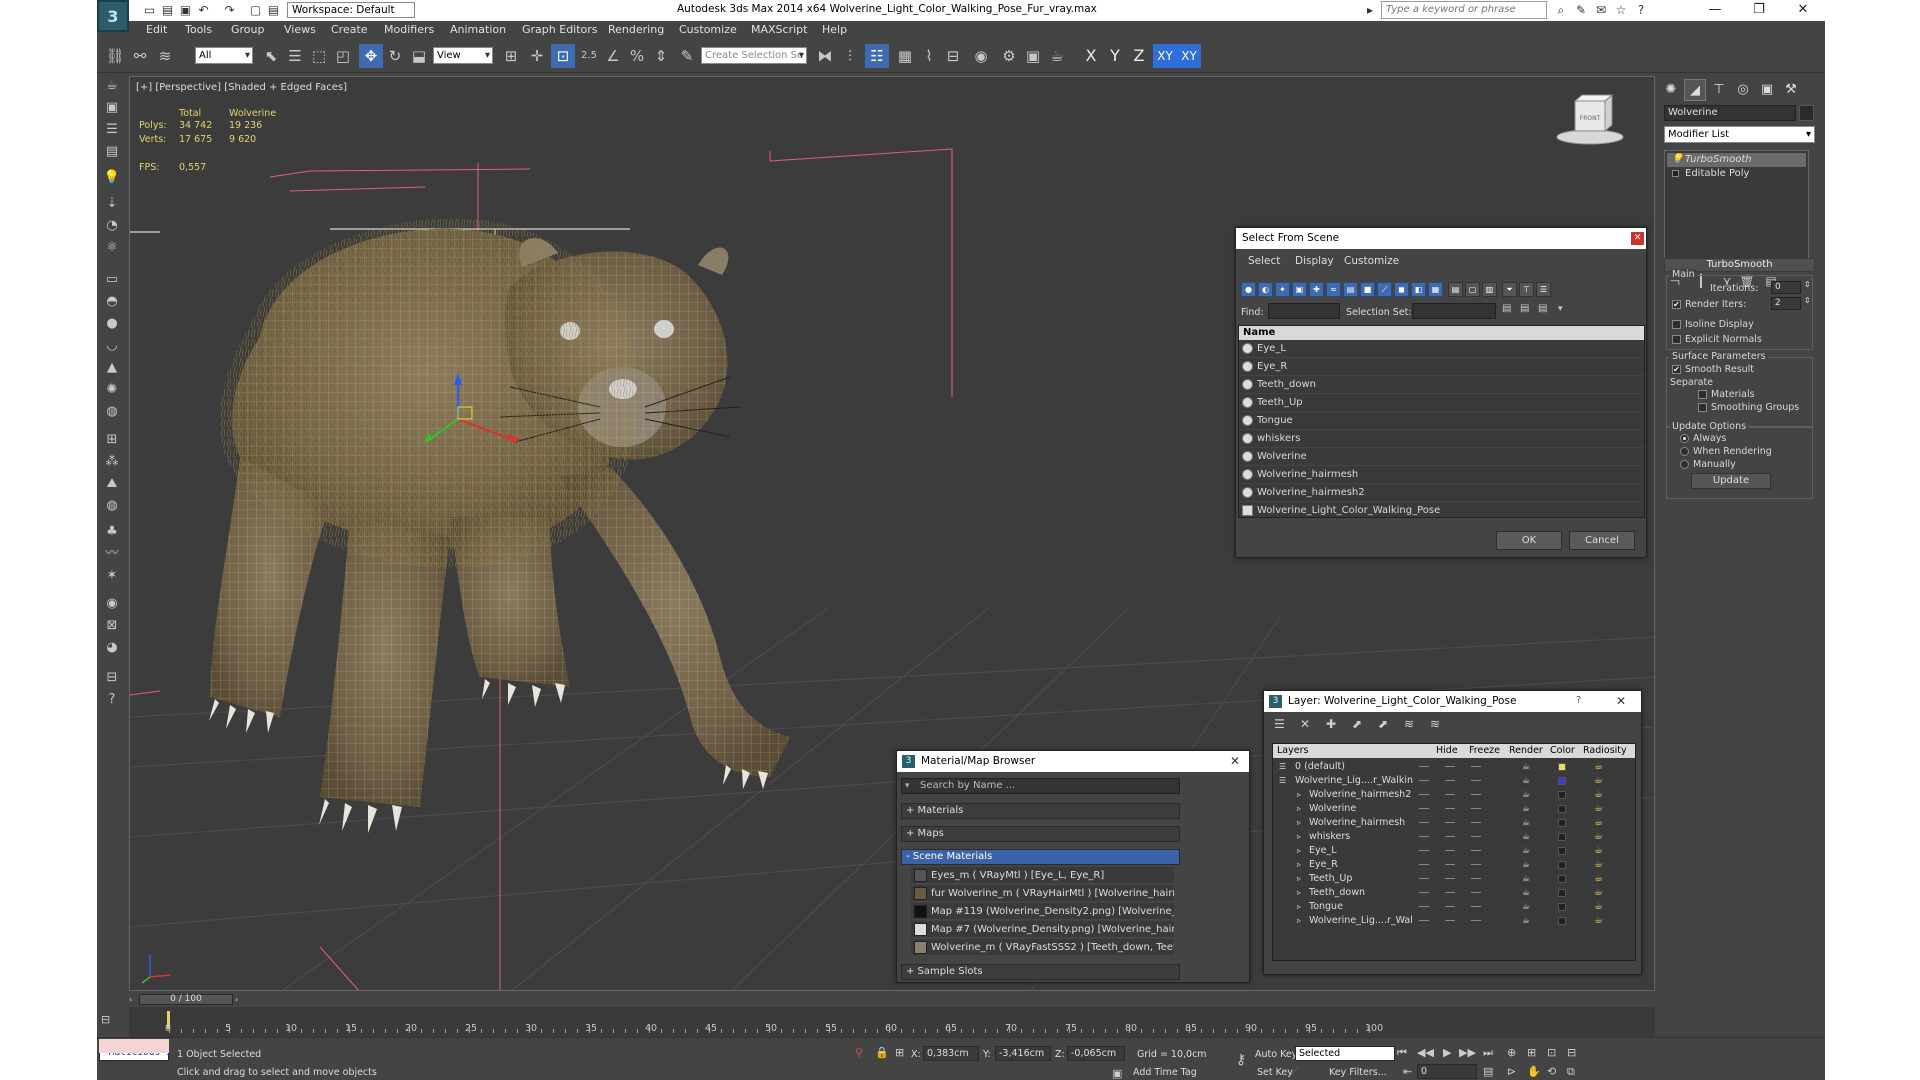 The height and width of the screenshot is (1080, 1920). Describe the element at coordinates (1676, 369) in the screenshot. I see `smooth-result-checkbox: ✔` at that location.